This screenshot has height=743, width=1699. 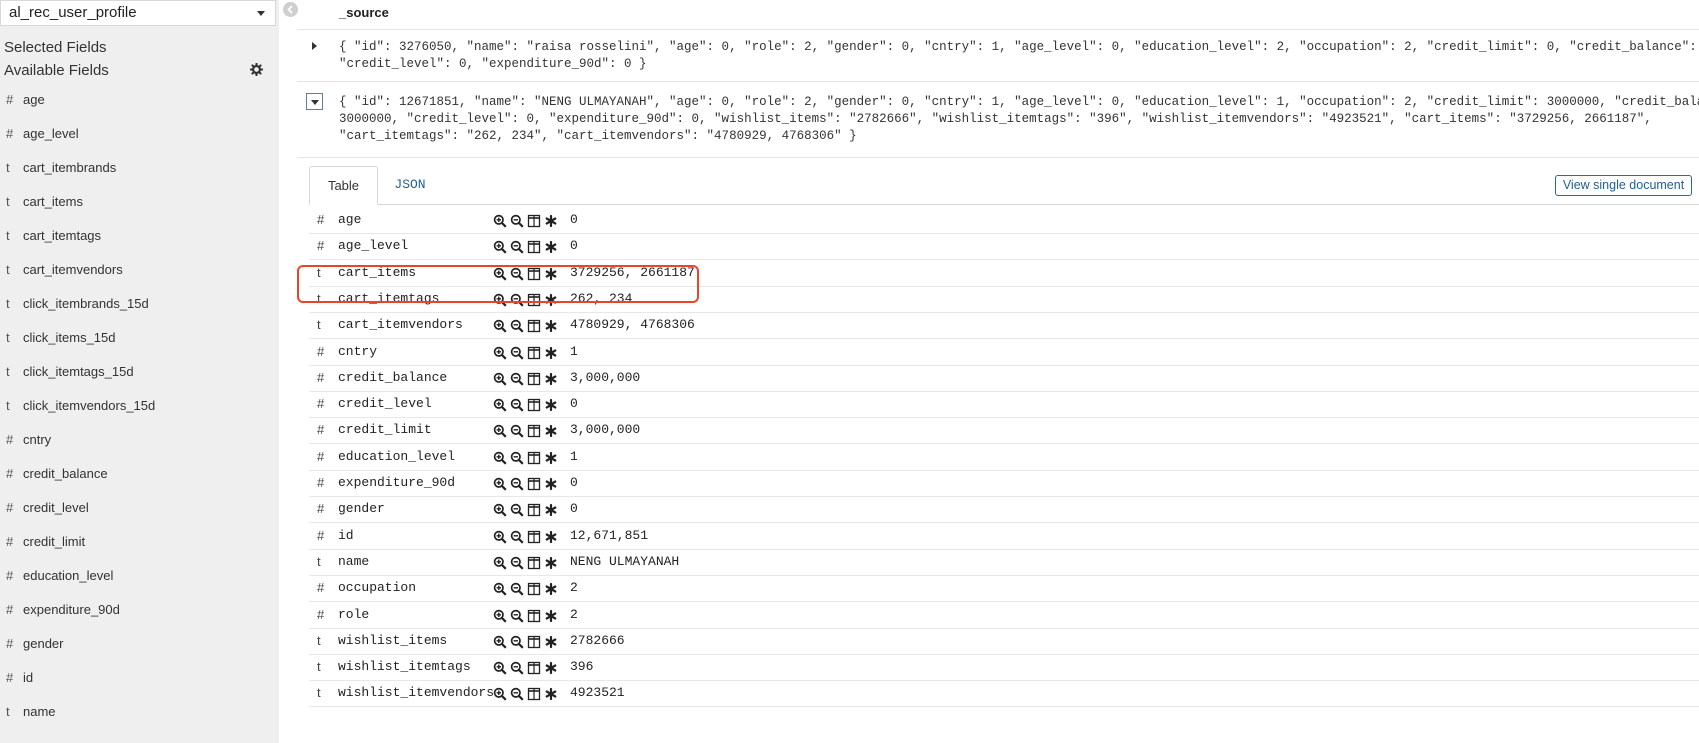 I want to click on view-single-document-button: View single document, so click(x=1623, y=185).